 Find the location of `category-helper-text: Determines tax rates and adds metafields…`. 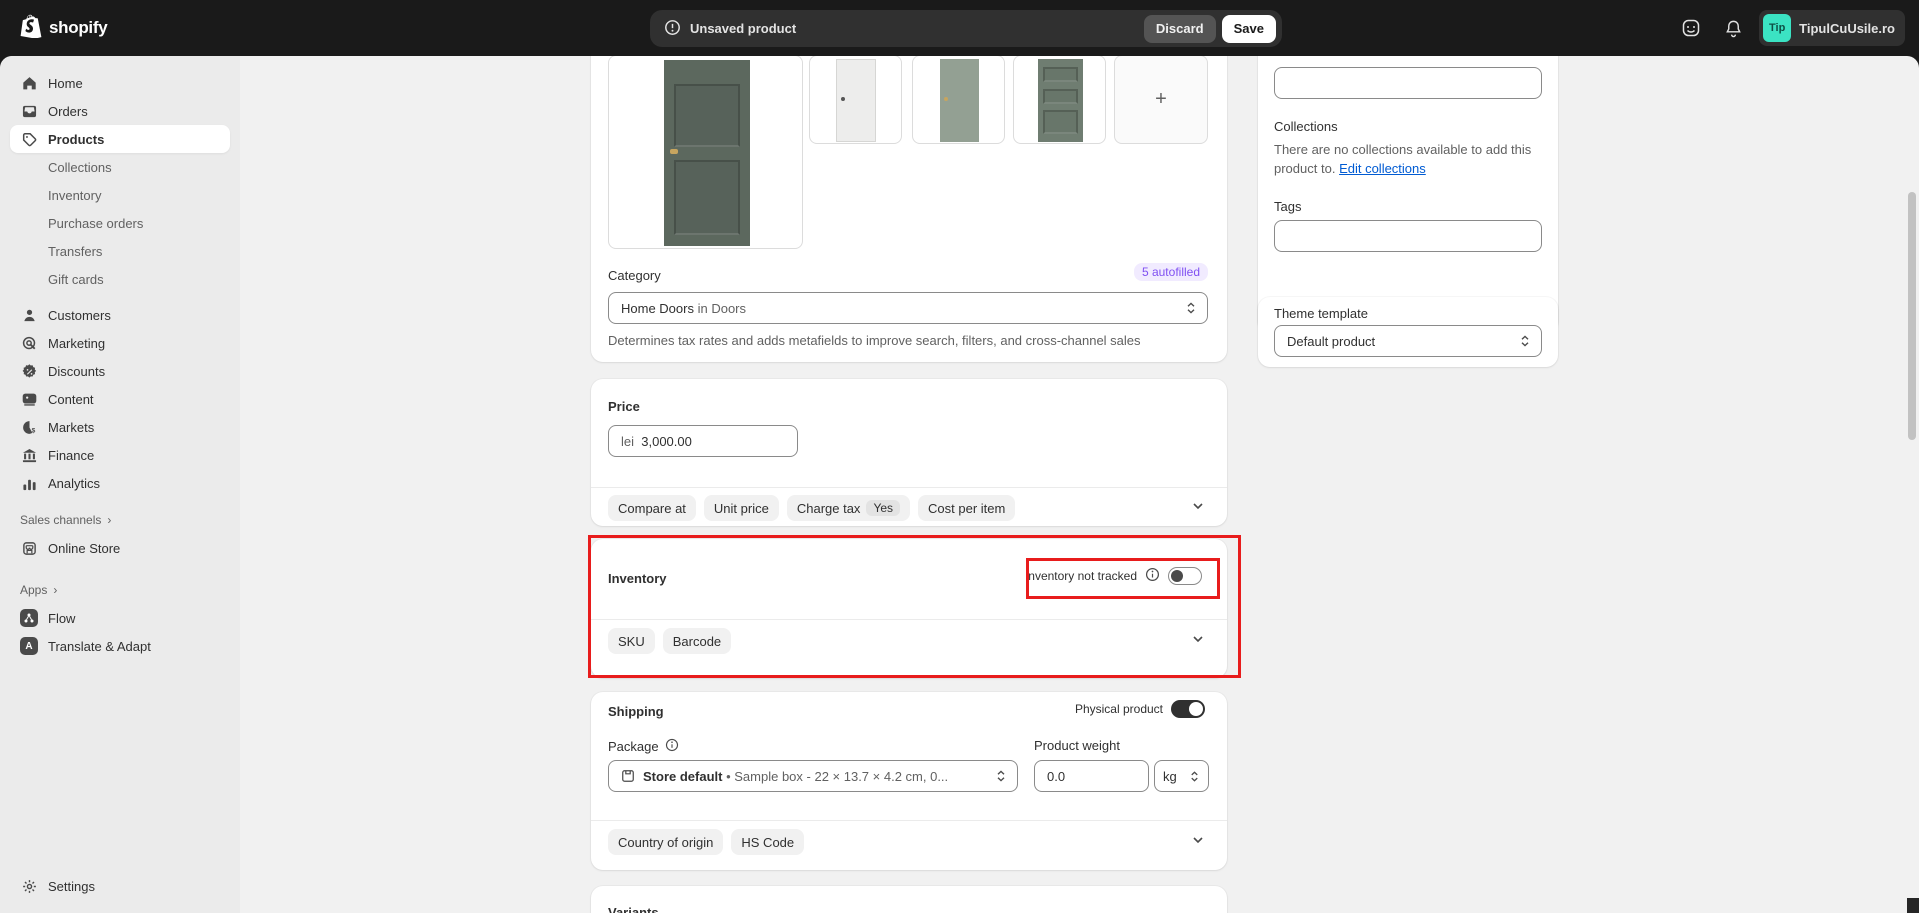

category-helper-text: Determines tax rates and adds metafields… is located at coordinates (874, 340).